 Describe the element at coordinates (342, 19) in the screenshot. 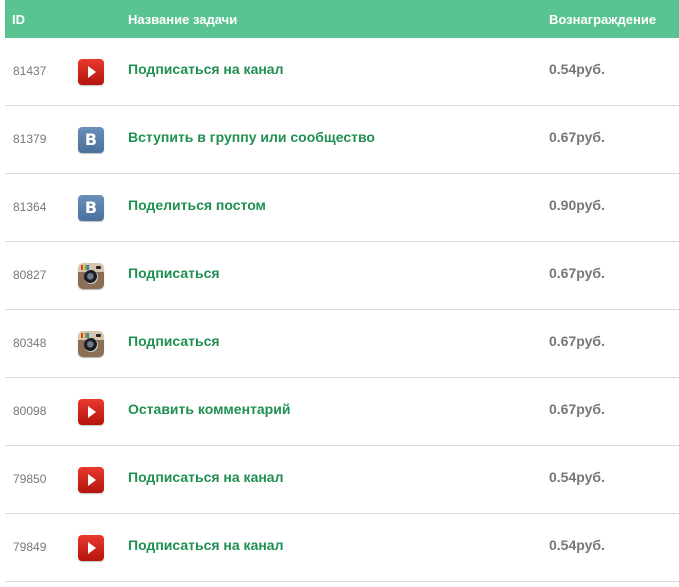

I see `table-header: ID Название задачи Вознаграждение` at that location.